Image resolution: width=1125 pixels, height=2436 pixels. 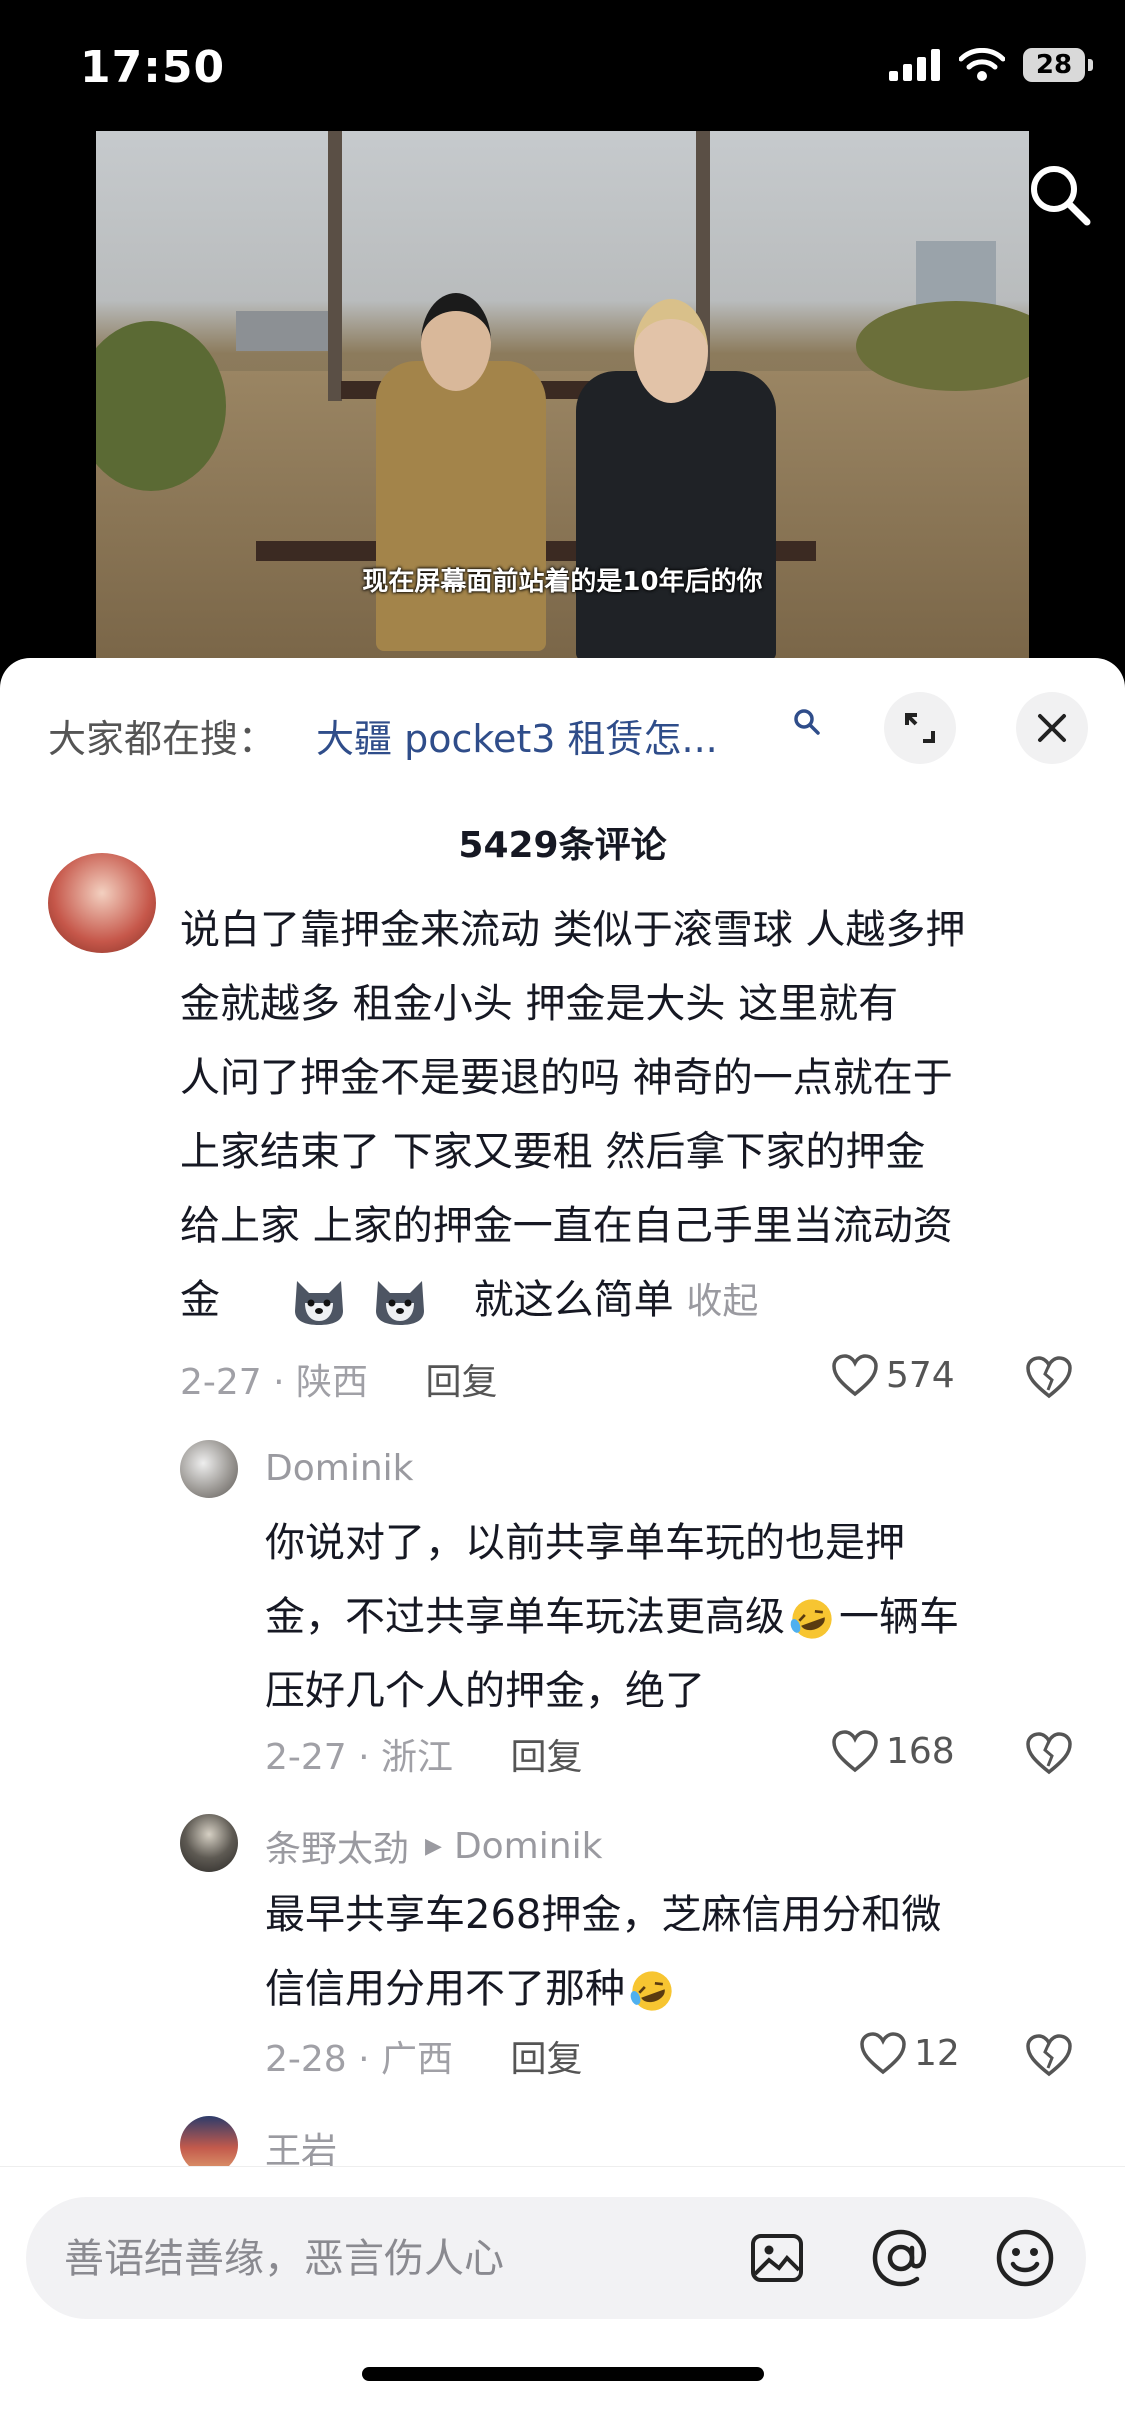 I want to click on image-icon, so click(x=777, y=2258).